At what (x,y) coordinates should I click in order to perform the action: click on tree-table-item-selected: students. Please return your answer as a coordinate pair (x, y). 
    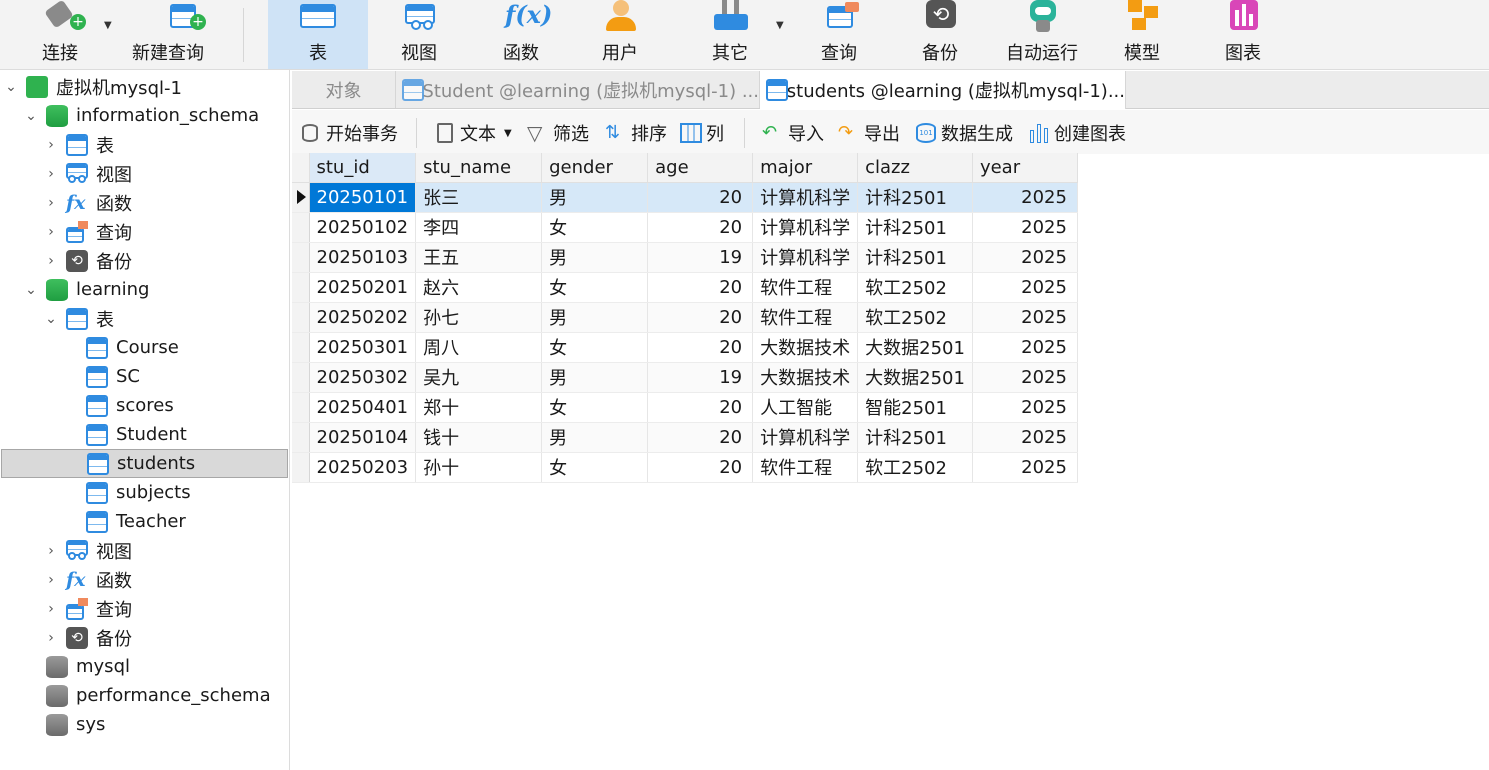
    Looking at the image, I should click on (144, 463).